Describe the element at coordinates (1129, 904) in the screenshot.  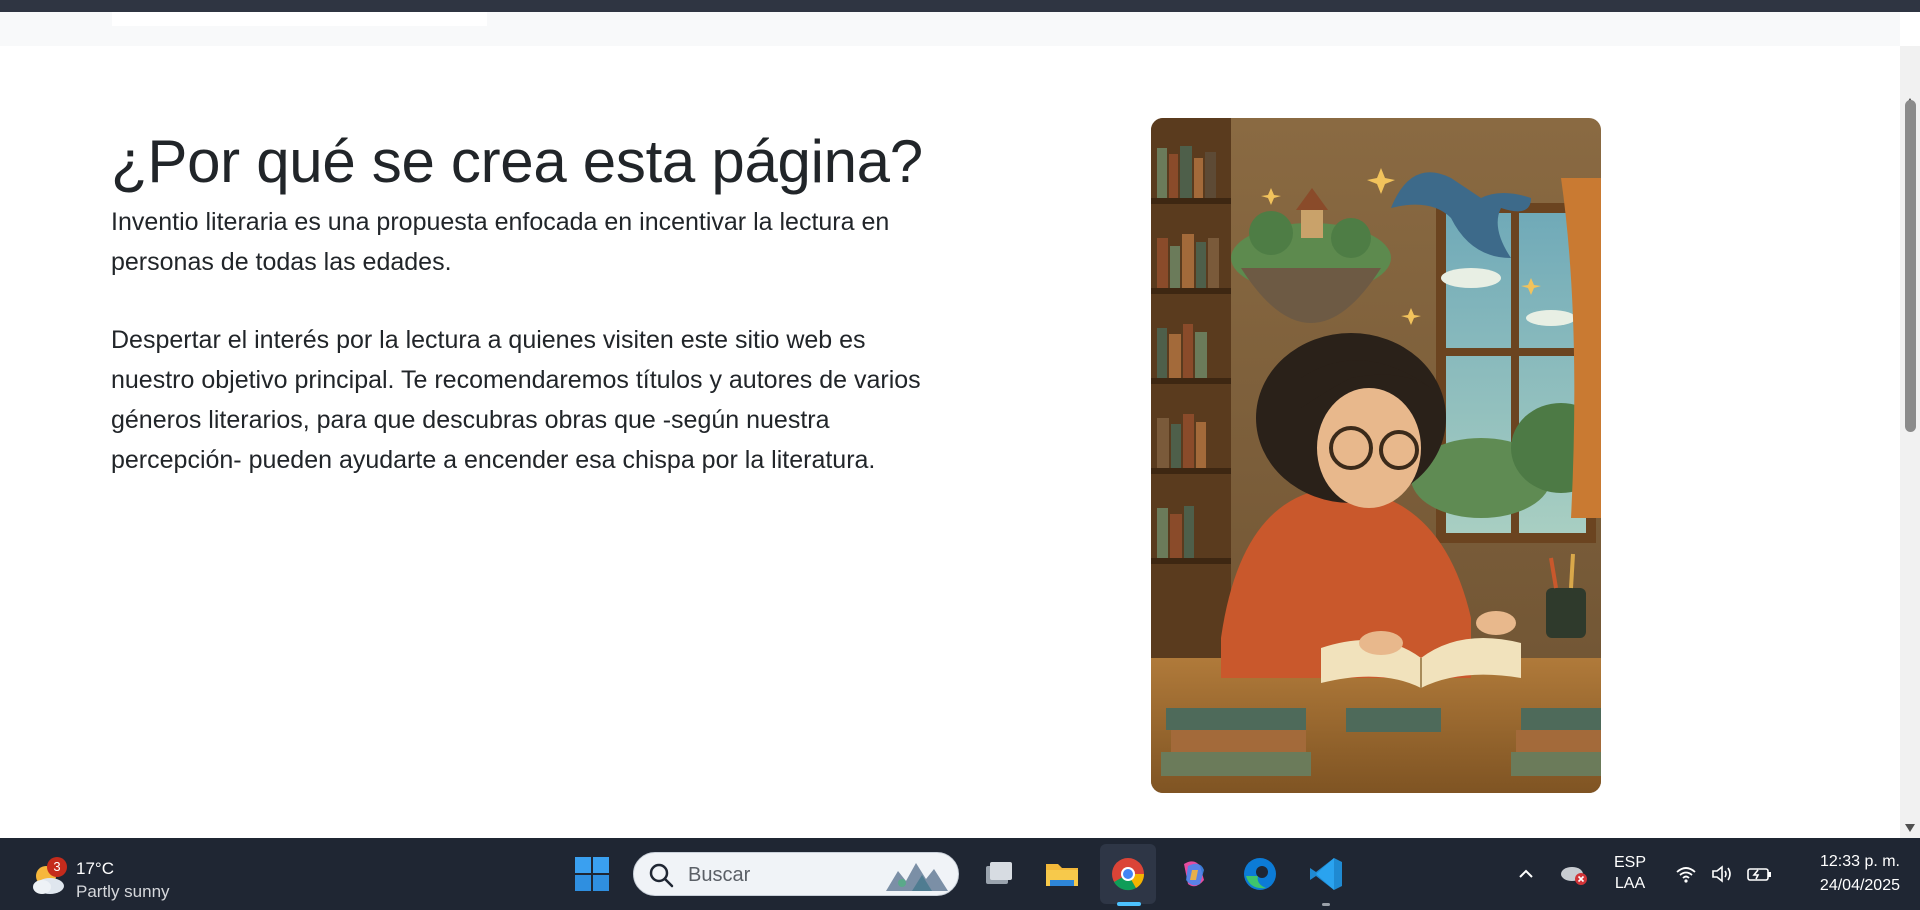
I see `chrome-running-indicator` at that location.